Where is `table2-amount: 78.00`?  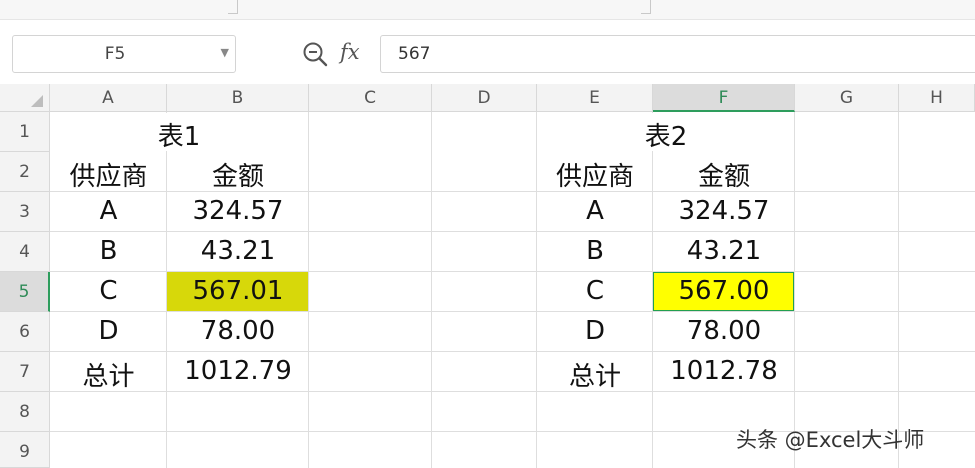
table2-amount: 78.00 is located at coordinates (724, 331).